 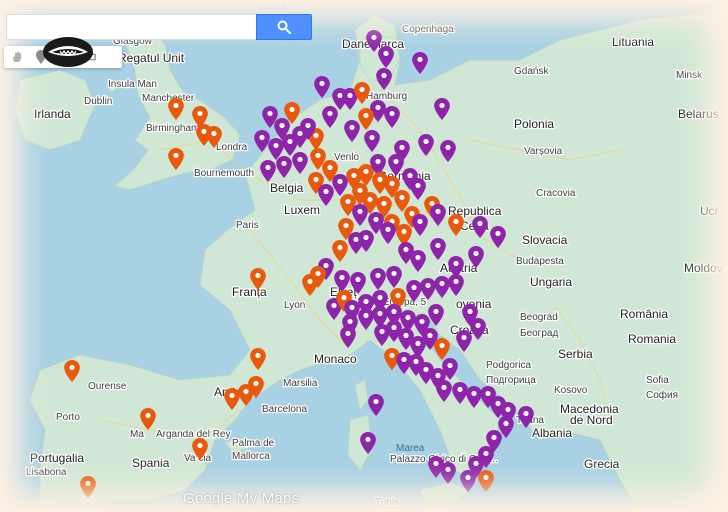 I want to click on label-romania: România, so click(x=644, y=314).